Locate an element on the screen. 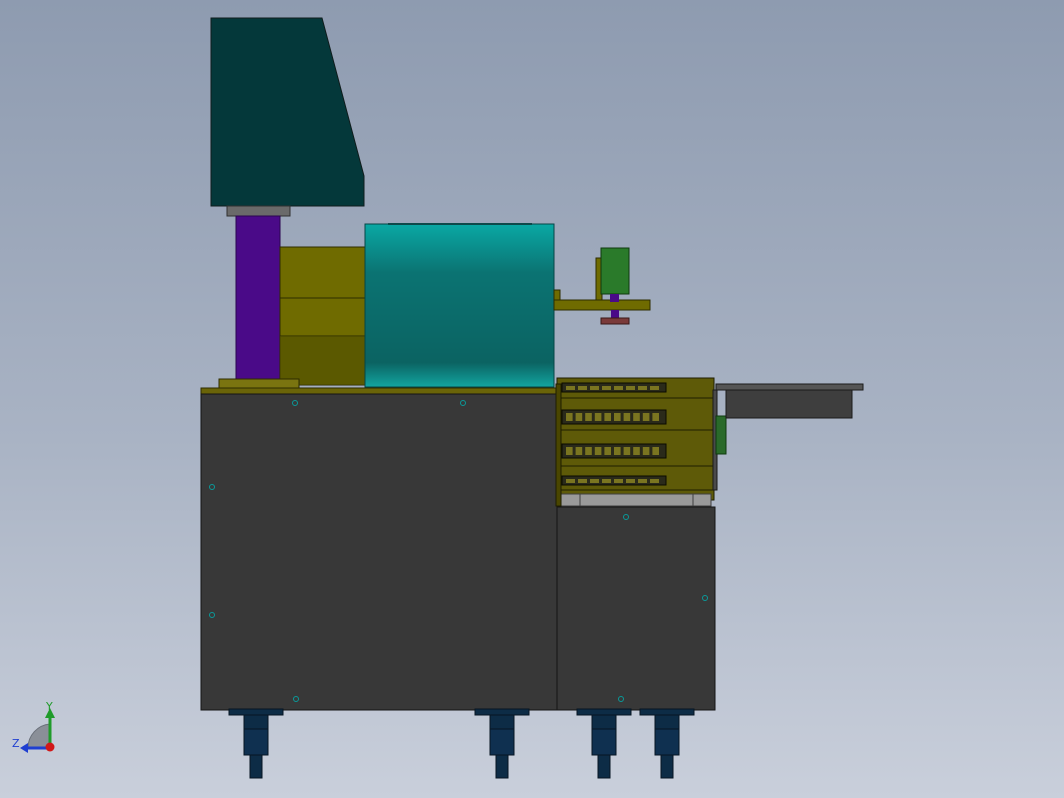 The width and height of the screenshot is (1064, 798). main-cabinet is located at coordinates (379, 552).